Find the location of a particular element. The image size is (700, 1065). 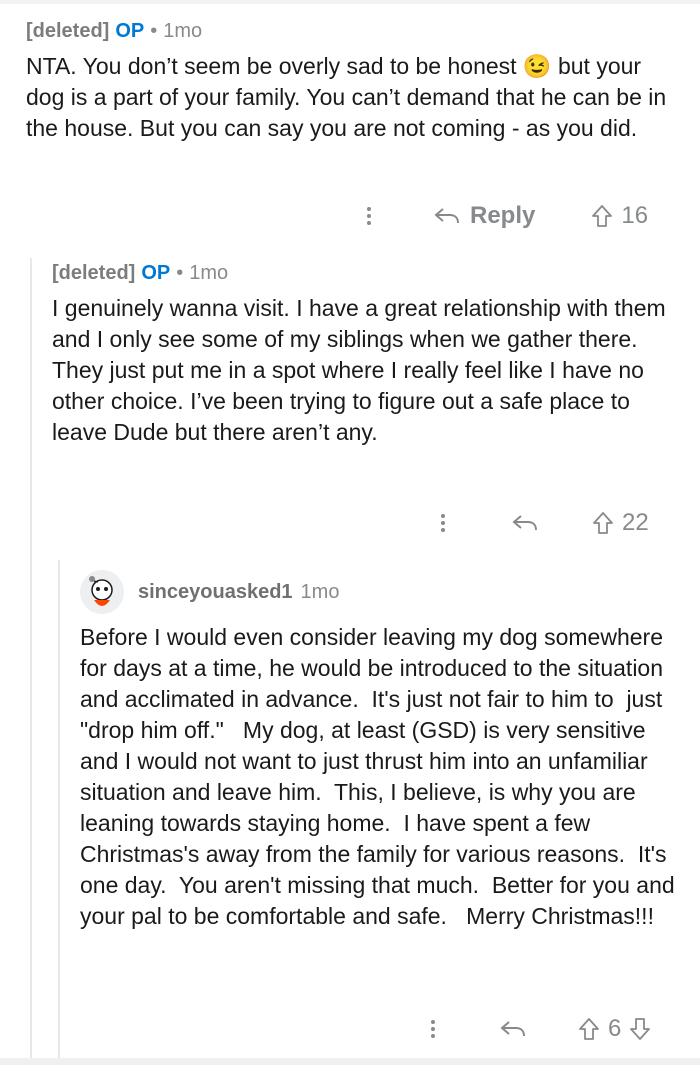

vote-control: 6 is located at coordinates (614, 1029).